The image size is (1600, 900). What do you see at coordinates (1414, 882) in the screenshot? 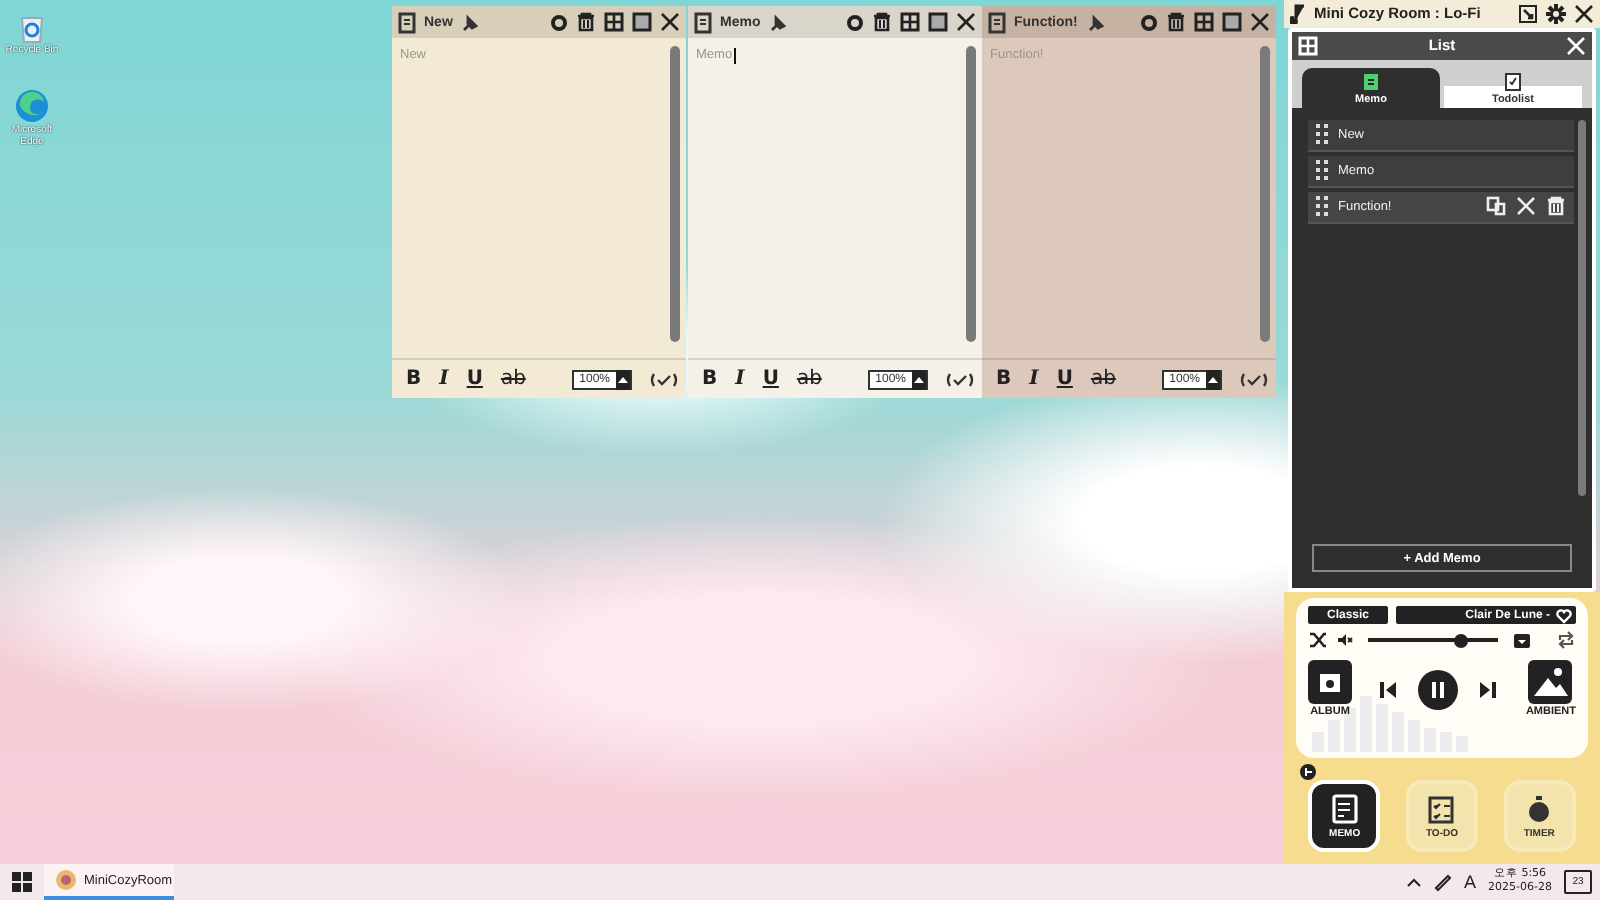
I see `chevron-up-icon` at bounding box center [1414, 882].